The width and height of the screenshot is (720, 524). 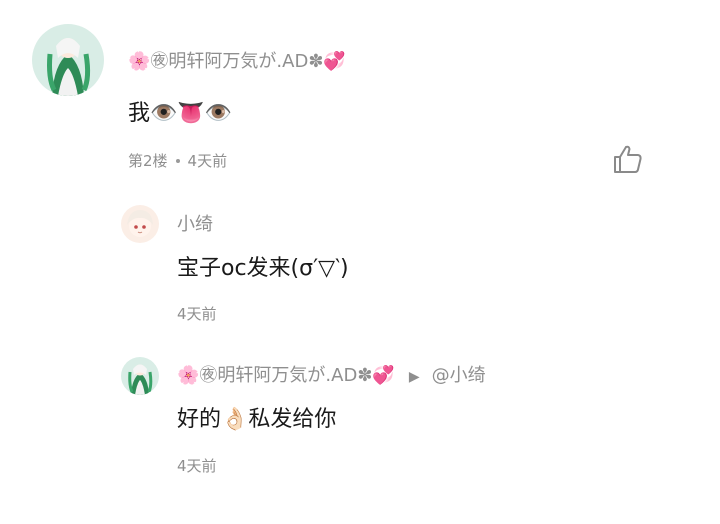 What do you see at coordinates (257, 419) in the screenshot?
I see `reply-content: 好的👌🏻私发给你` at bounding box center [257, 419].